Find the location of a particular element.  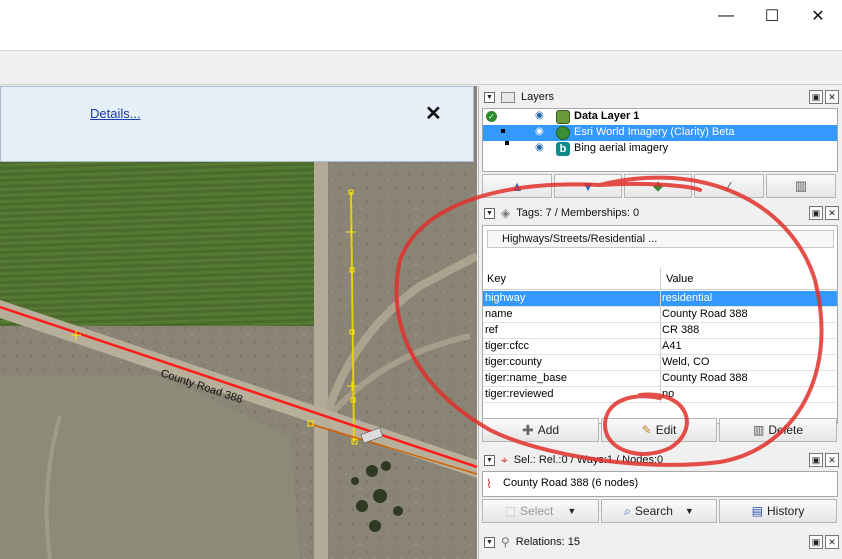

table-row: highway residential is located at coordinates (660, 299).